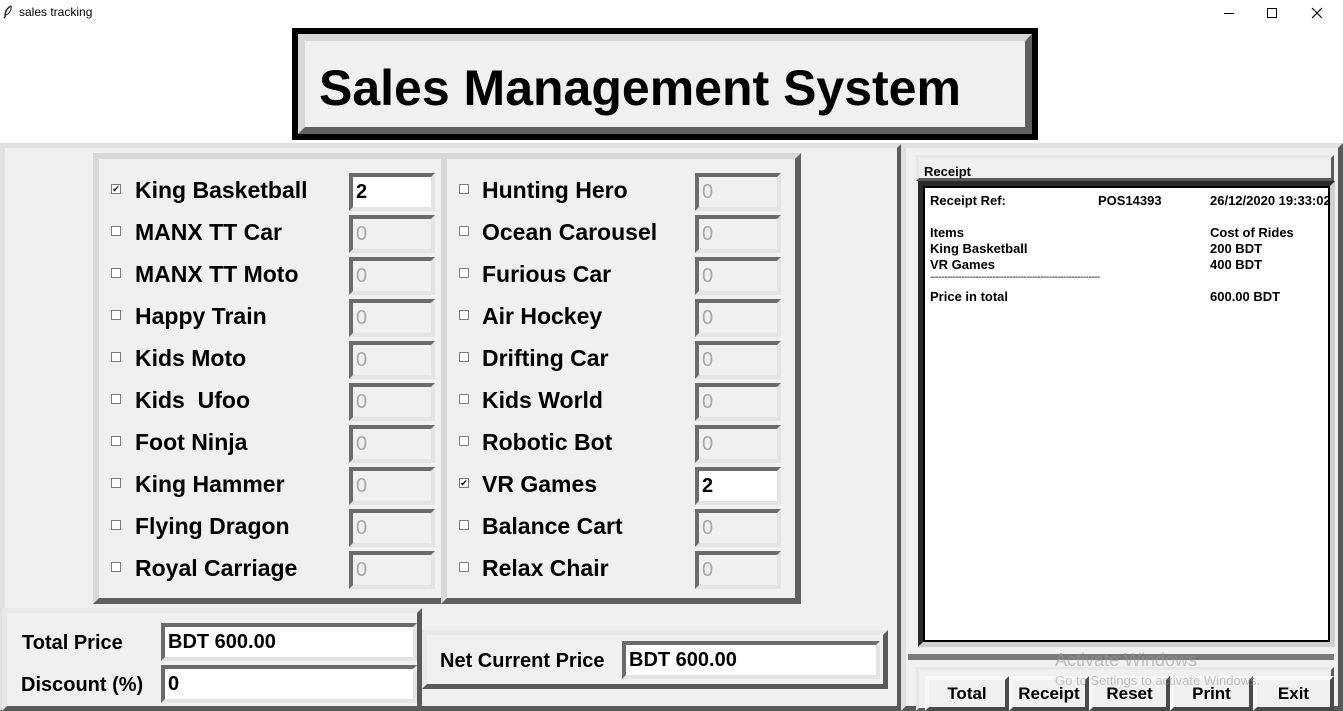  I want to click on minimize-button, so click(1229, 13).